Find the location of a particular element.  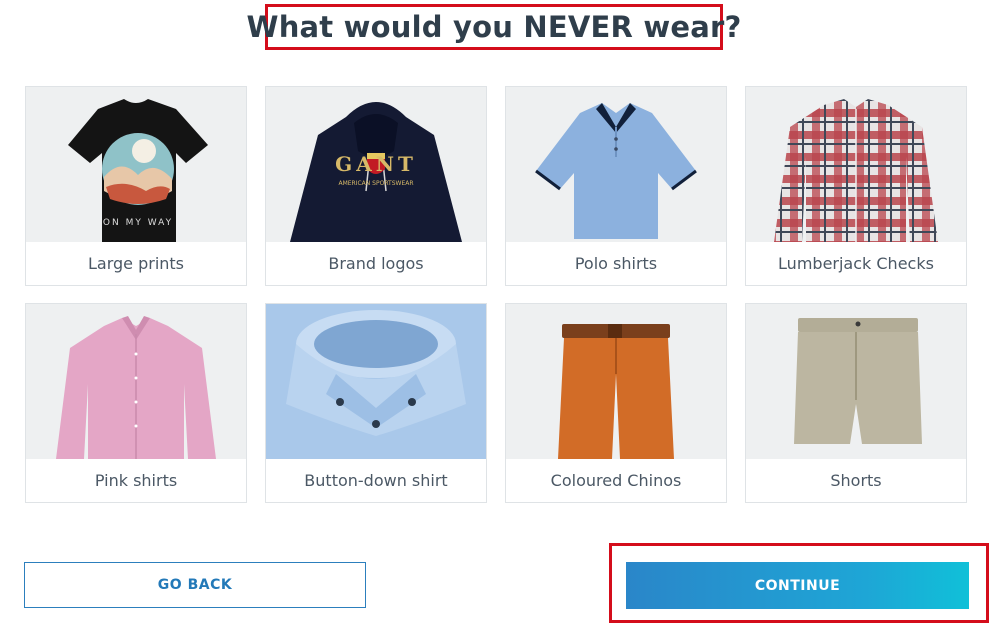

option-card-pink-shirts: Pink shirts is located at coordinates (136, 403).